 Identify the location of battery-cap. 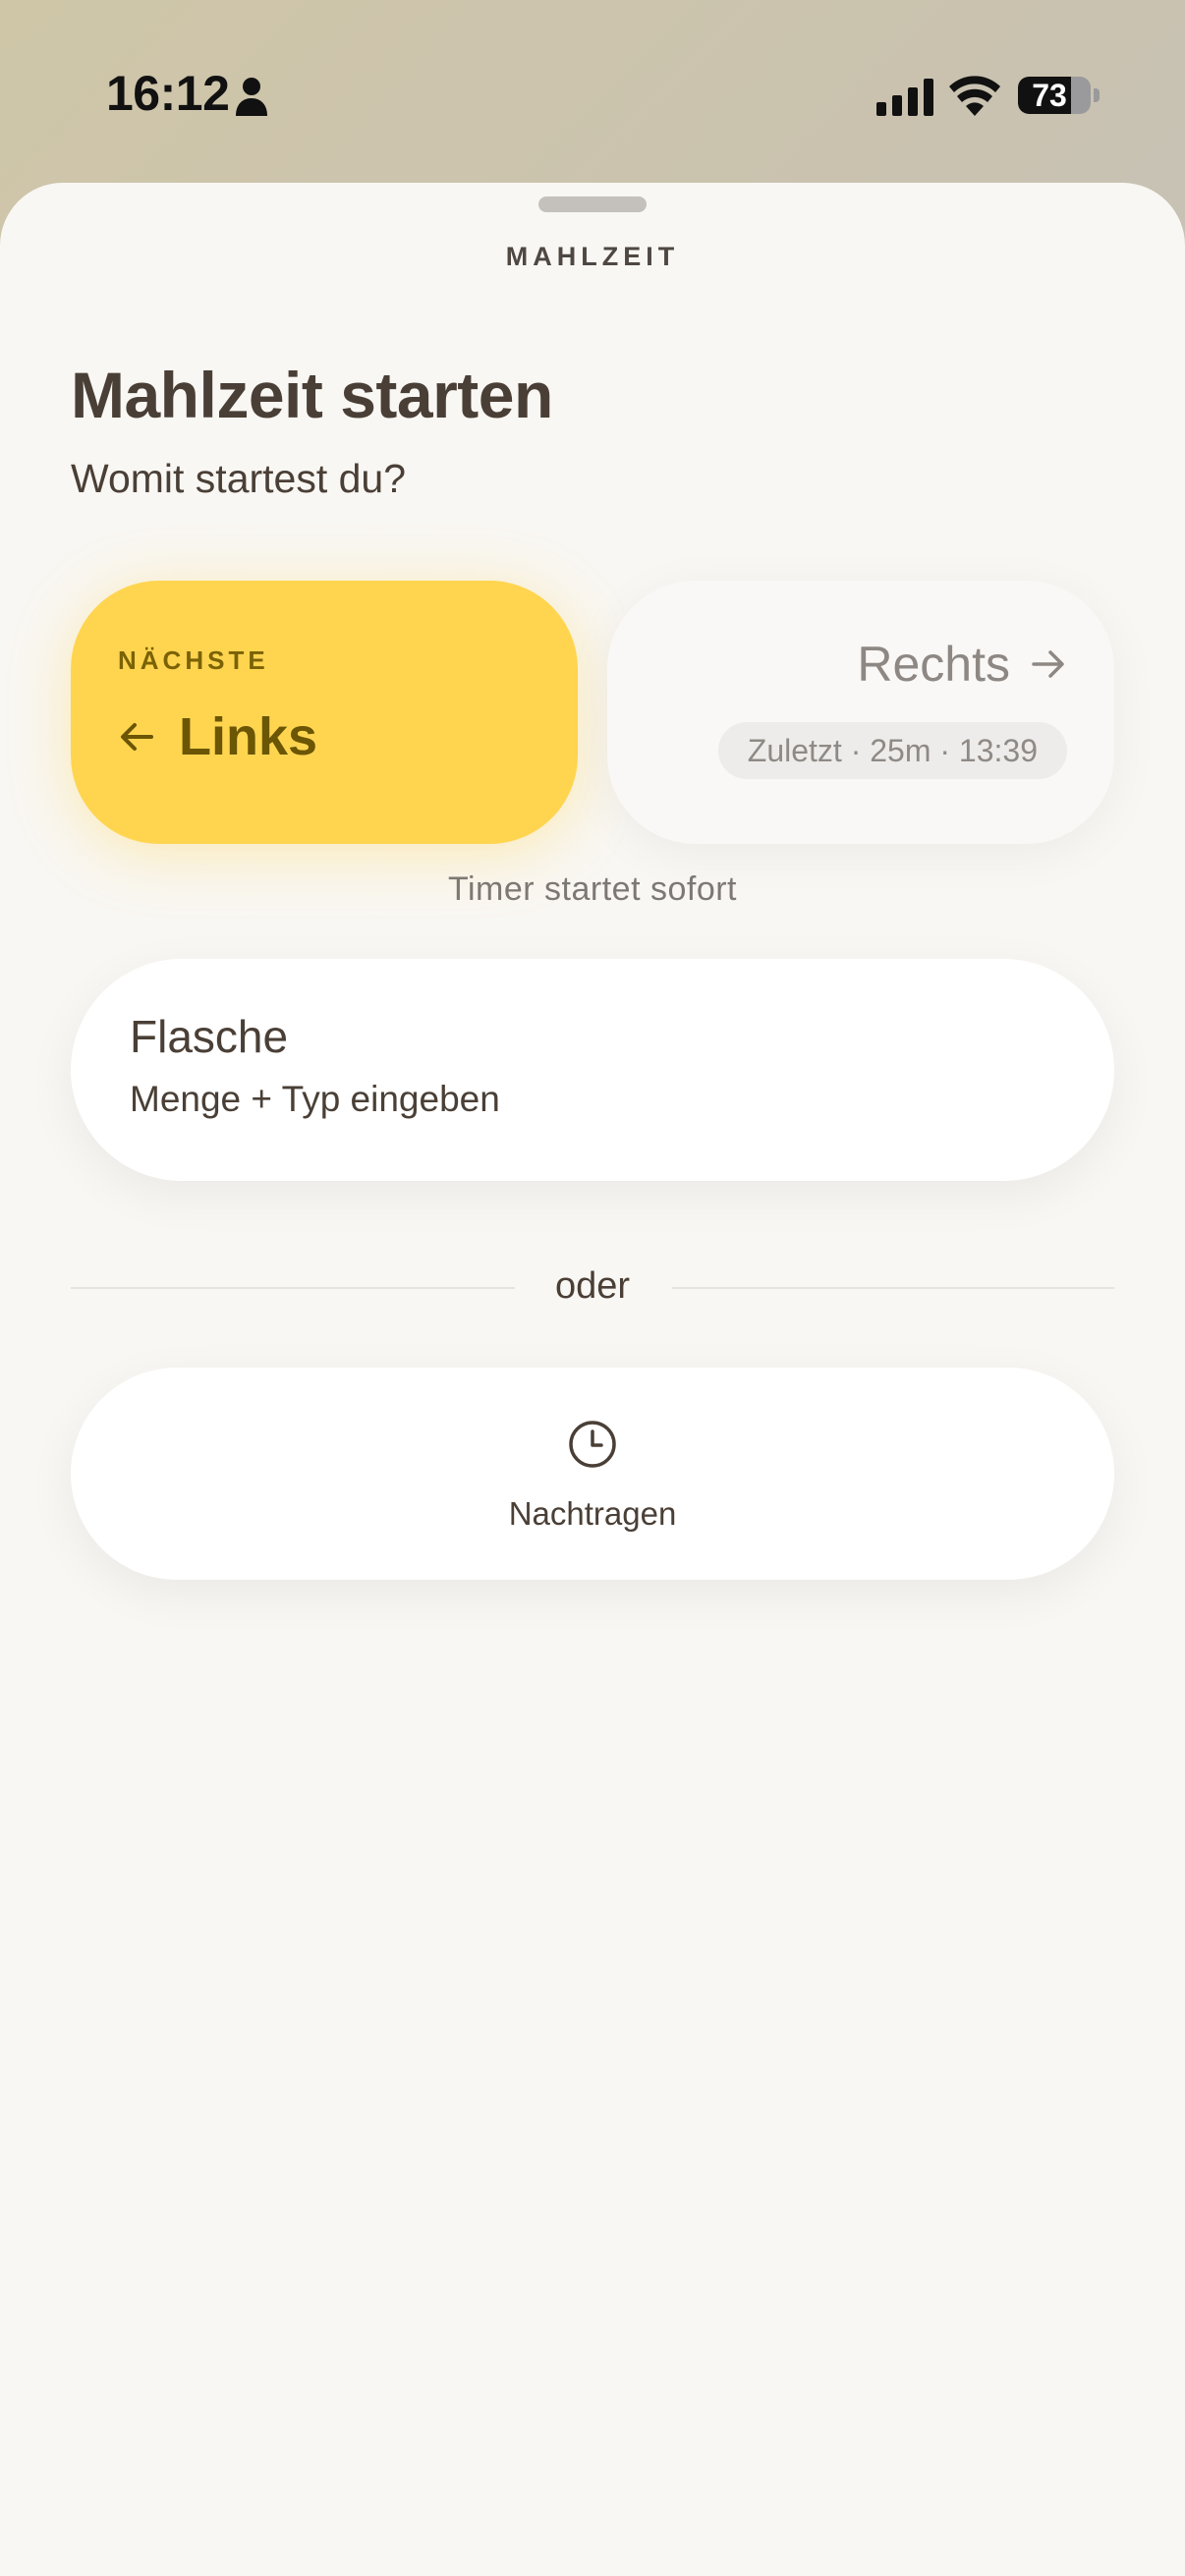
(1097, 95).